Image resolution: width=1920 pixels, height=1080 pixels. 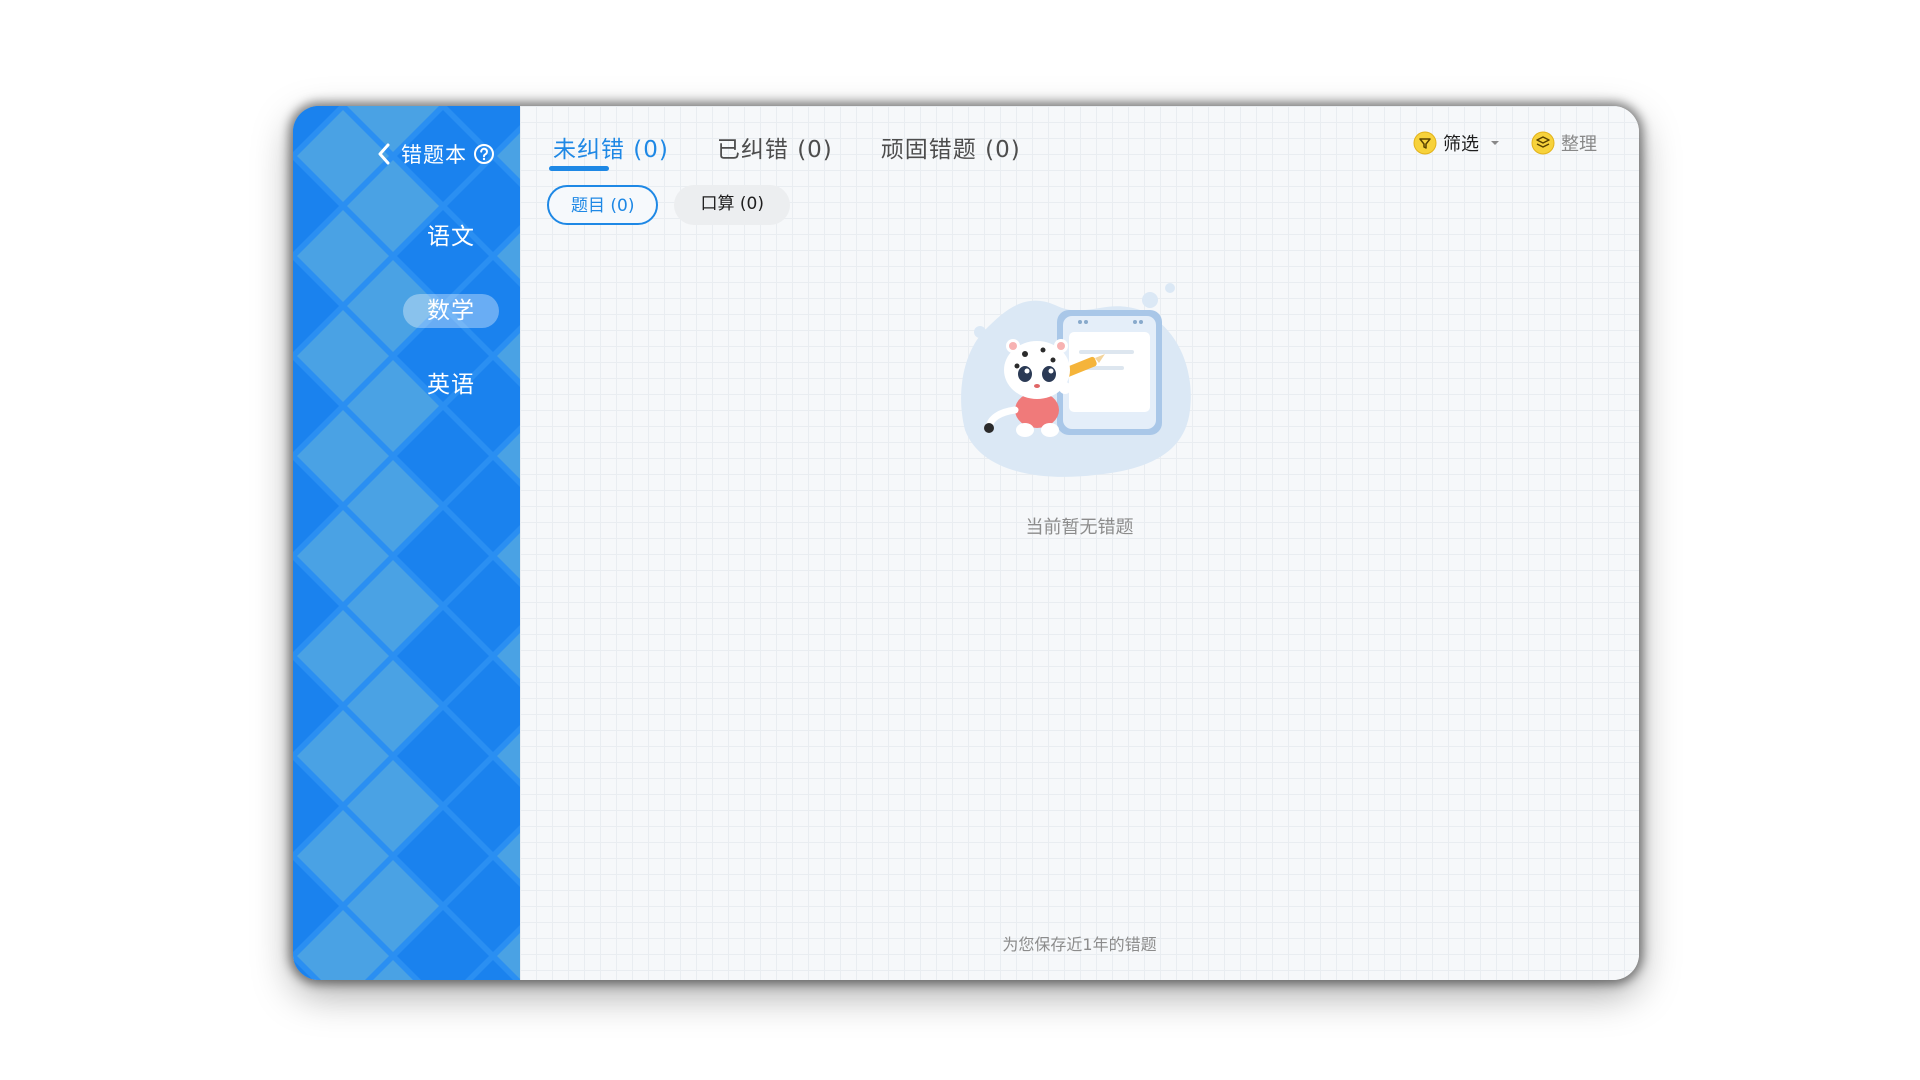 I want to click on subtab-mental-math: 口算 (0), so click(x=732, y=205).